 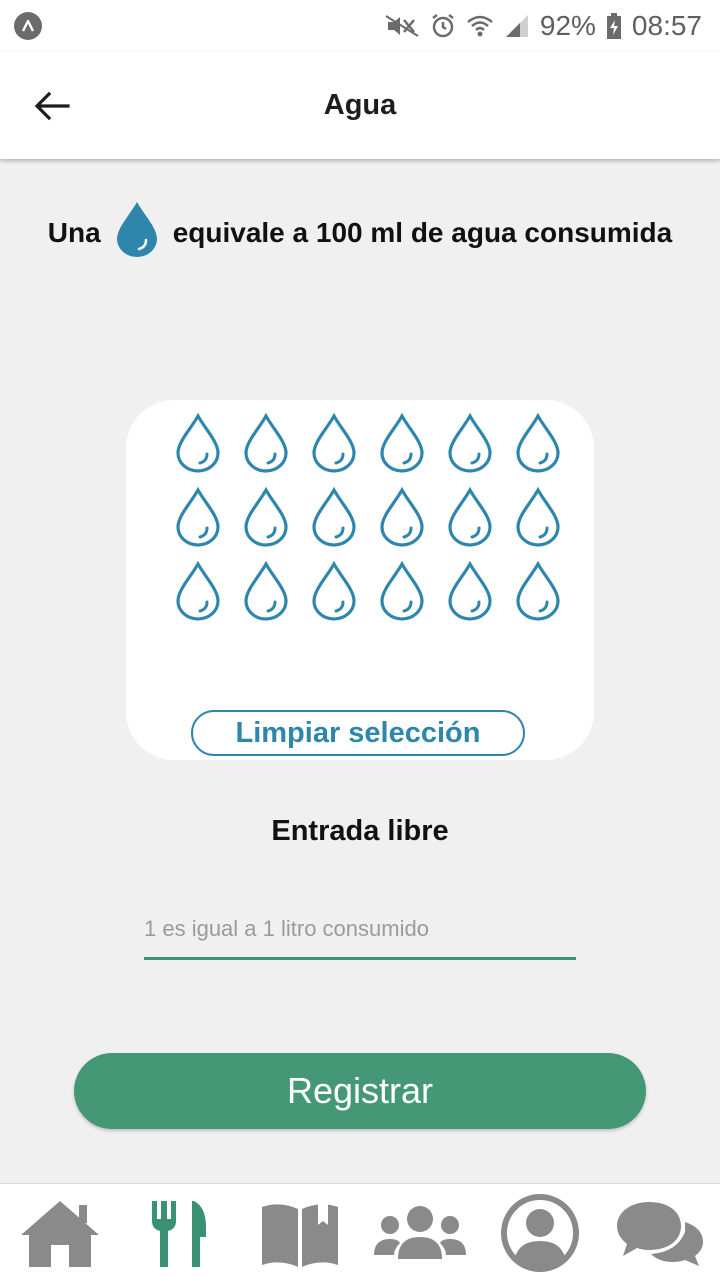 I want to click on book-icon, so click(x=300, y=1232).